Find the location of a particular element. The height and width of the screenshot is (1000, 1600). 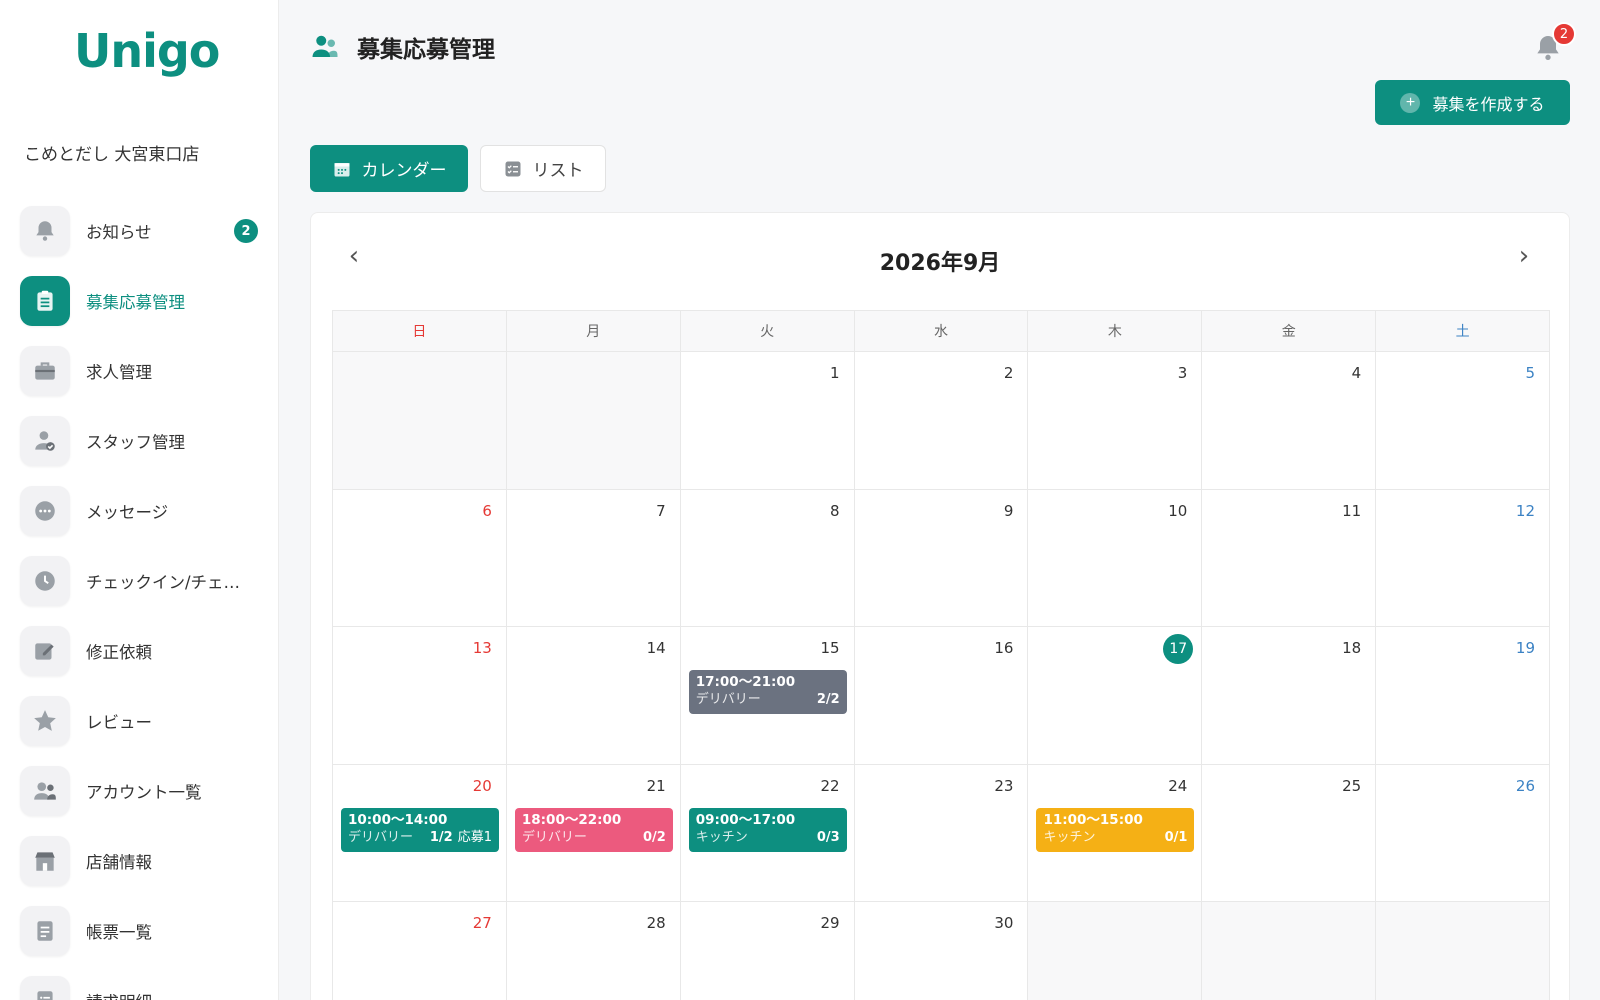

calendar-day: 26 is located at coordinates (1463, 833).